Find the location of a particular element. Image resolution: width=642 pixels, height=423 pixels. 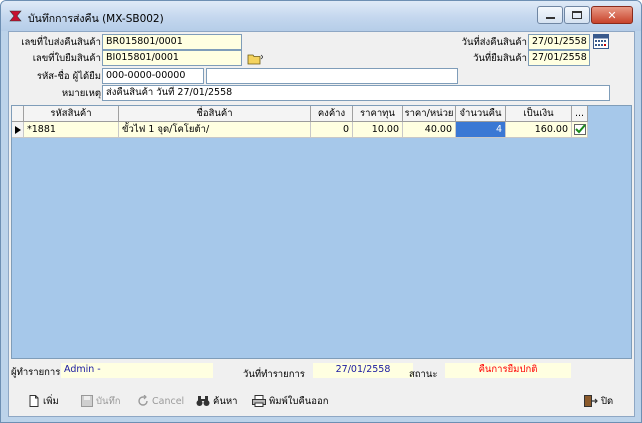

borrow-date-field: 27/01/2558 is located at coordinates (559, 58).